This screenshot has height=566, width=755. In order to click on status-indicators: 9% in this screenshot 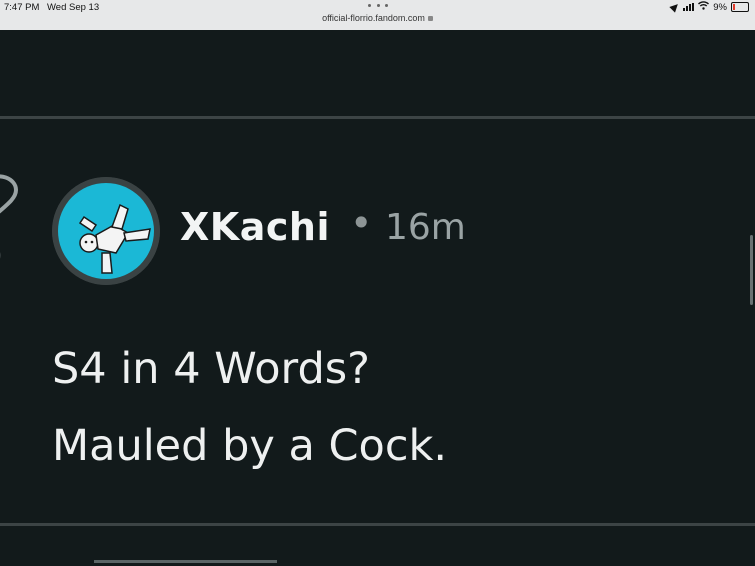, I will do `click(709, 7)`.